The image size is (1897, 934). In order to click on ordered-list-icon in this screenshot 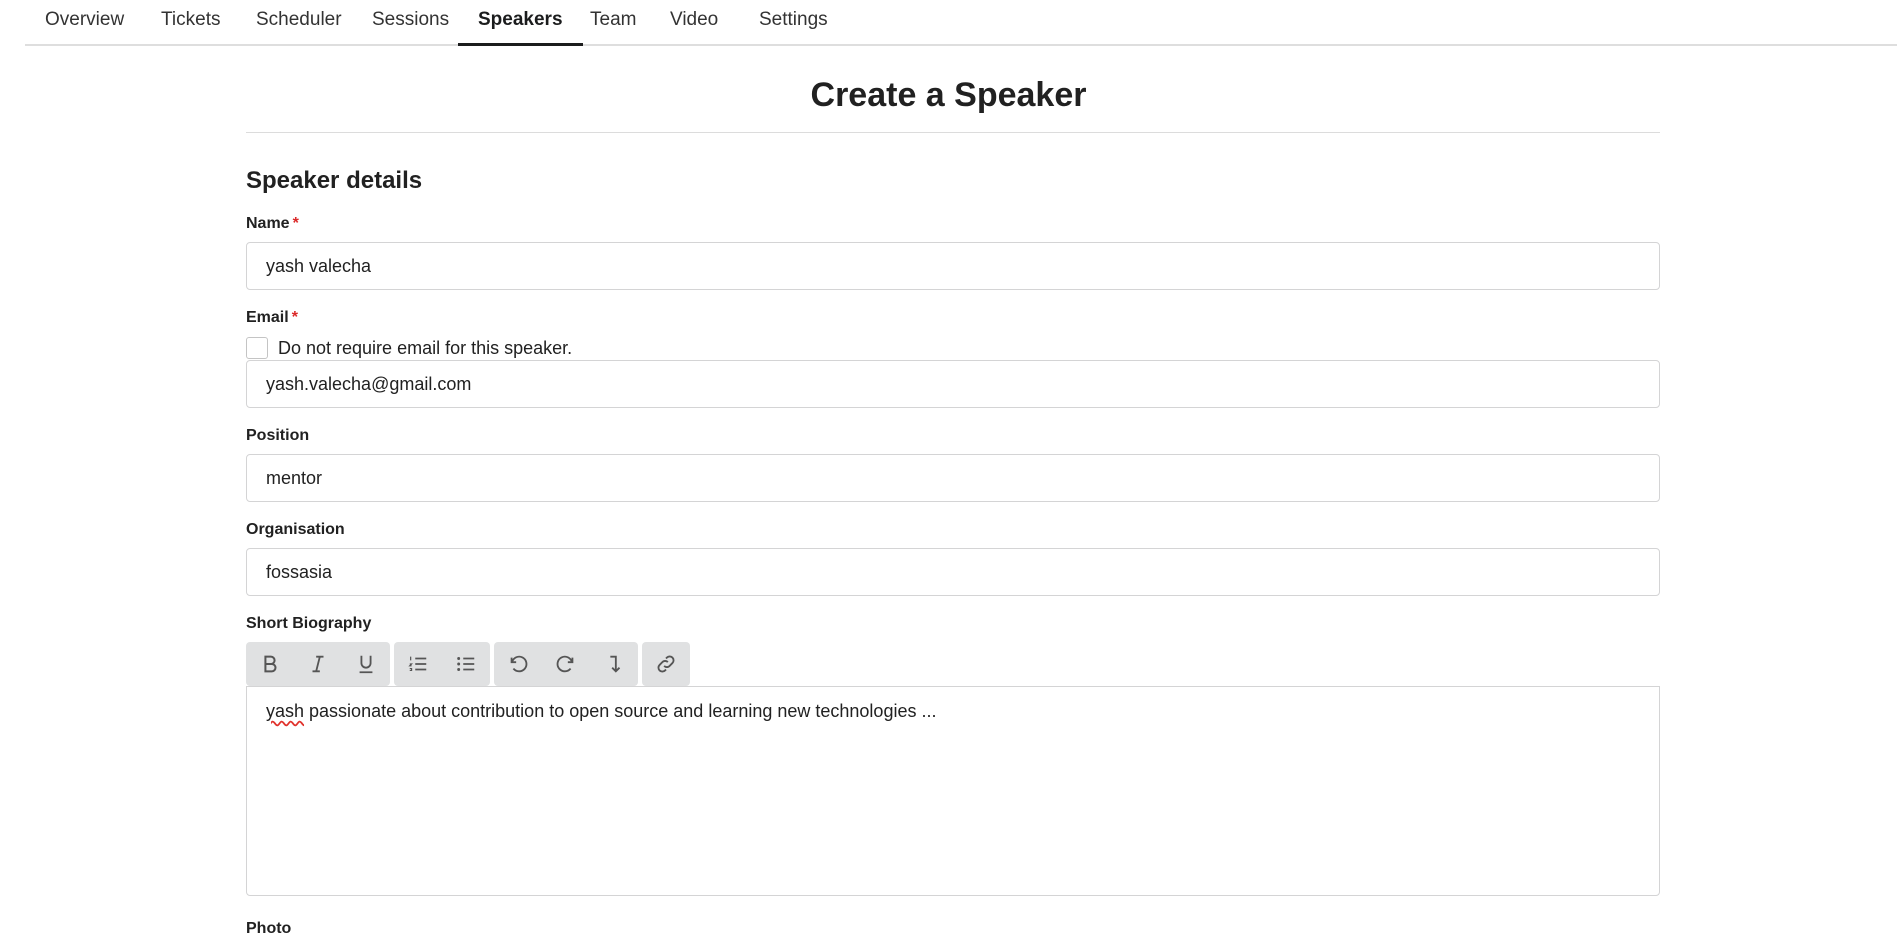, I will do `click(418, 664)`.